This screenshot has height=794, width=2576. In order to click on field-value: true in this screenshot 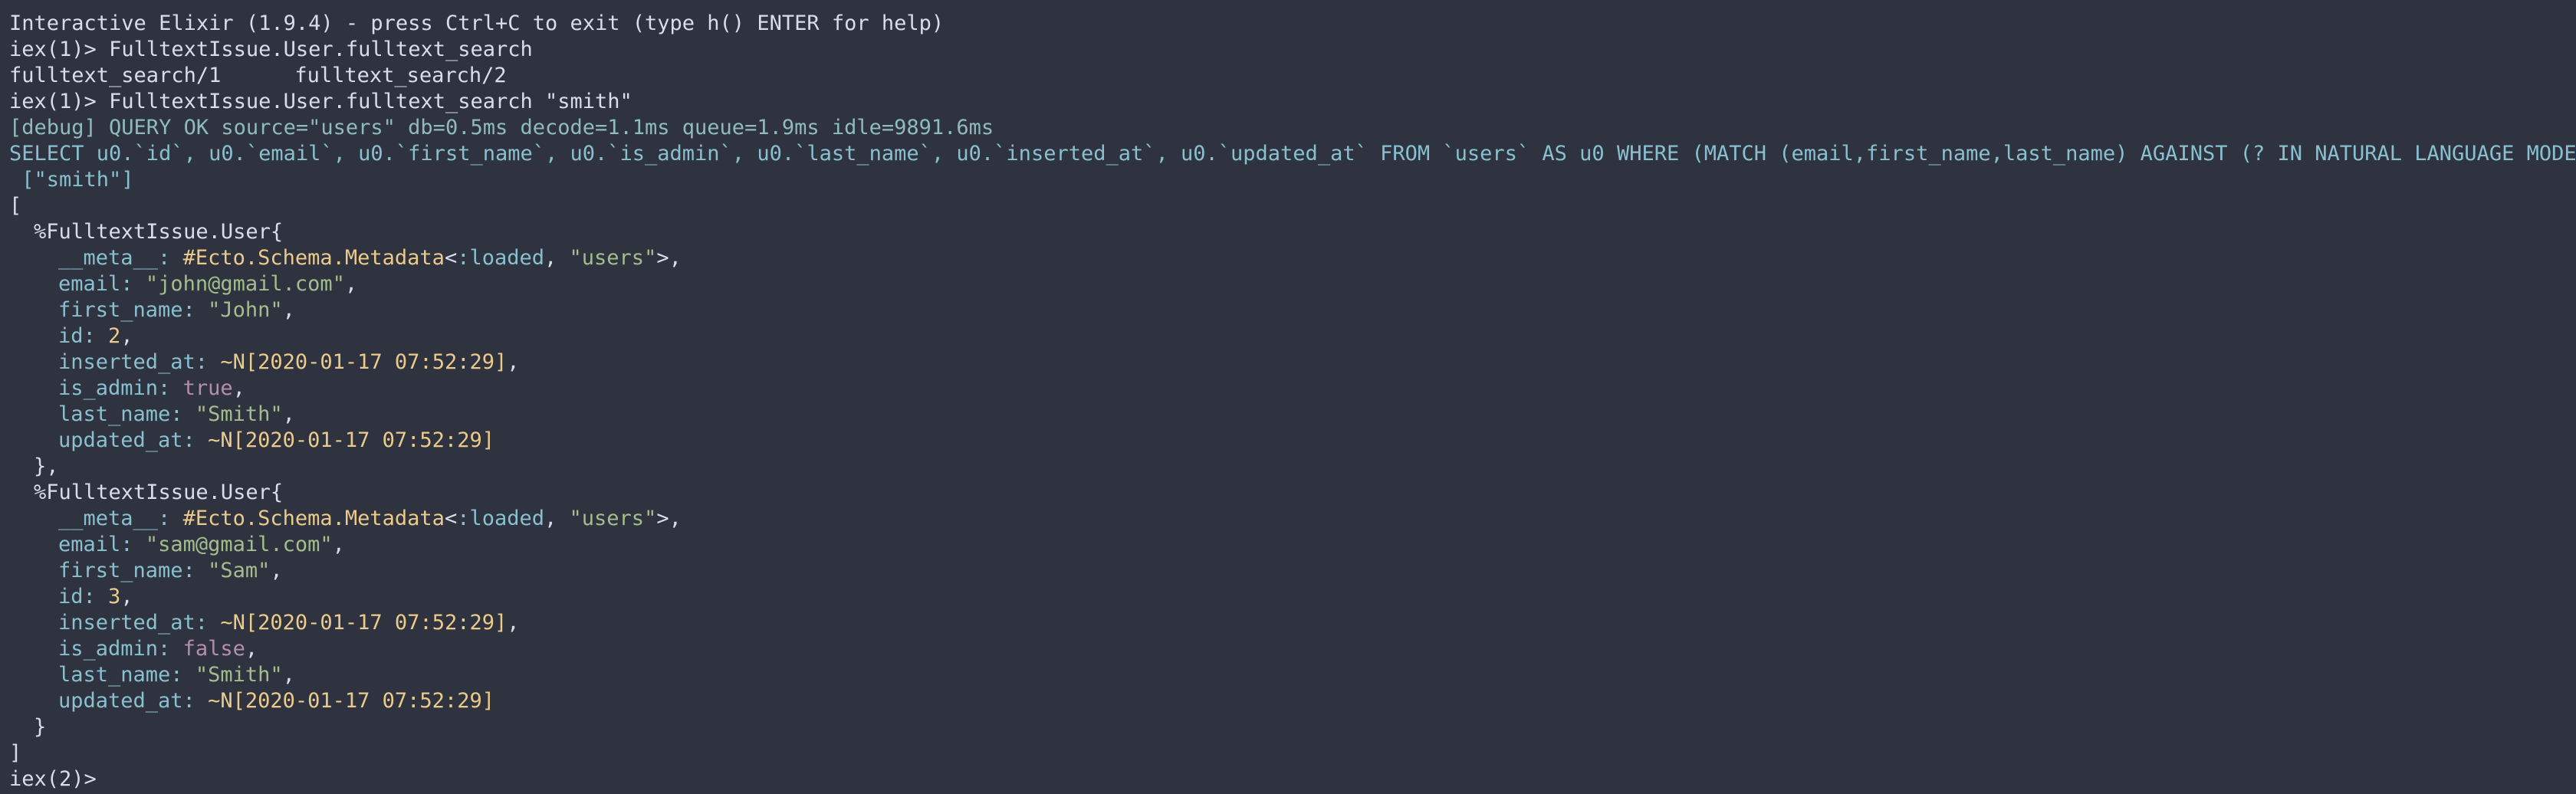, I will do `click(208, 388)`.